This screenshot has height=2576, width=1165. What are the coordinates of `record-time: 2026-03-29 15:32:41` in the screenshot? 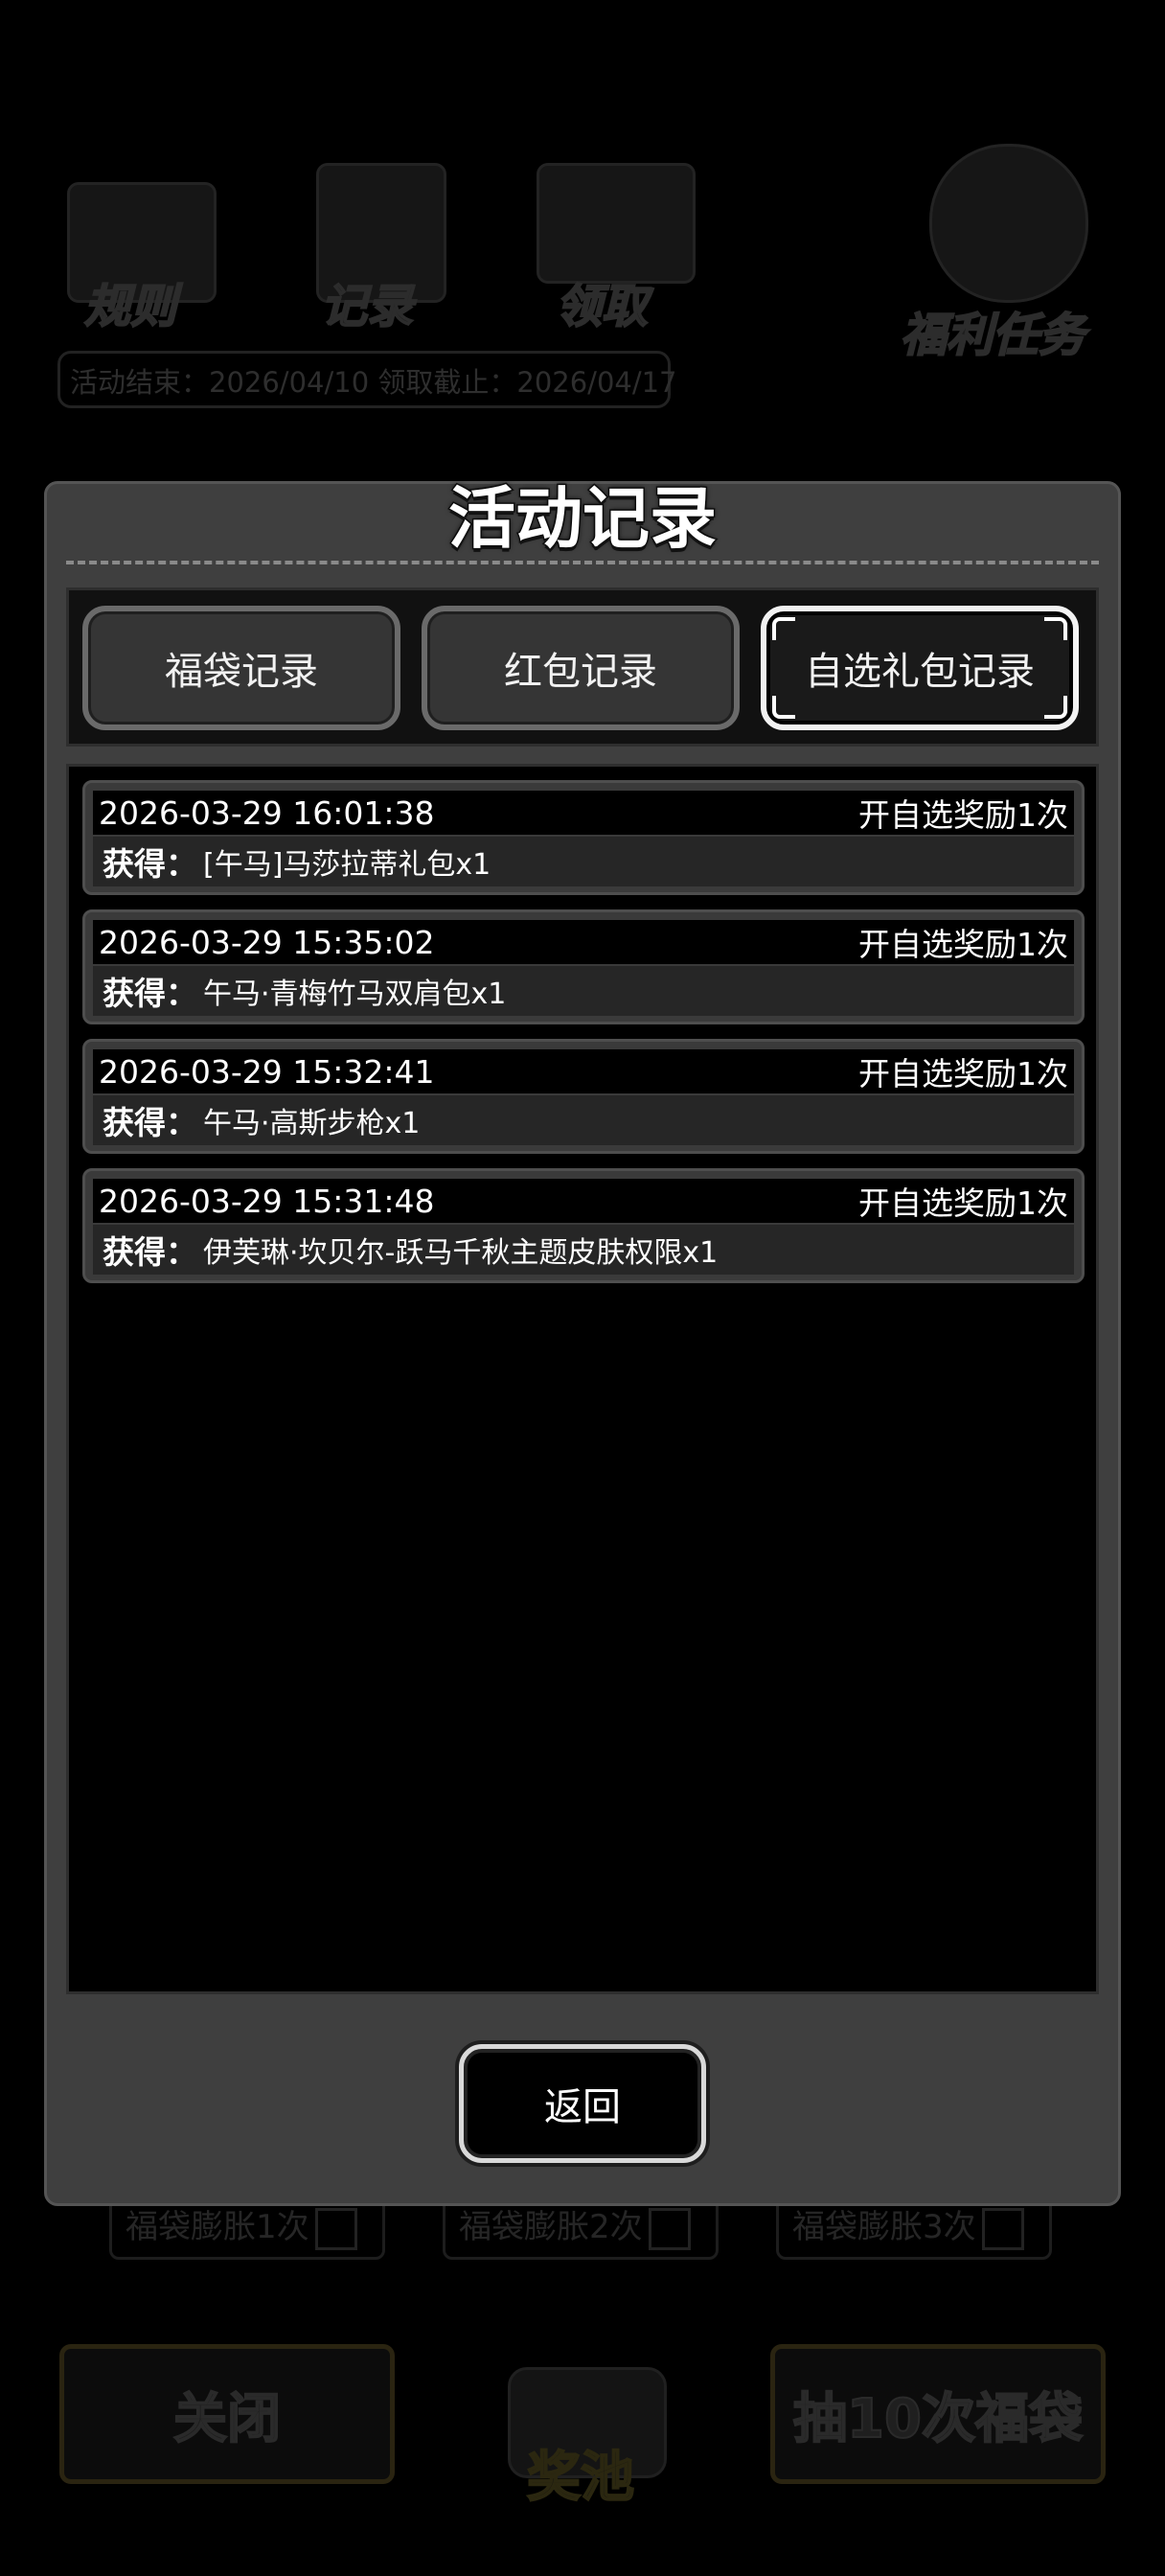 It's located at (267, 1071).